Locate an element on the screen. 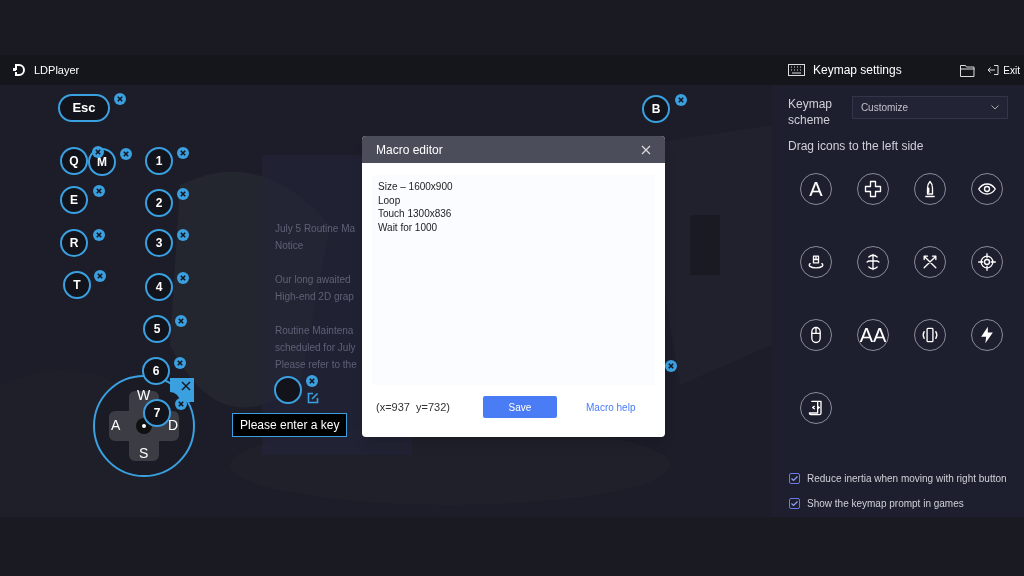  edit-icon is located at coordinates (313, 398).